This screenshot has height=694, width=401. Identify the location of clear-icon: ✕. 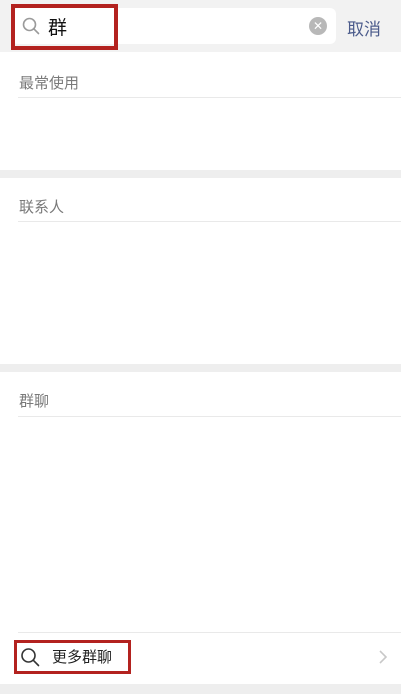
(318, 26).